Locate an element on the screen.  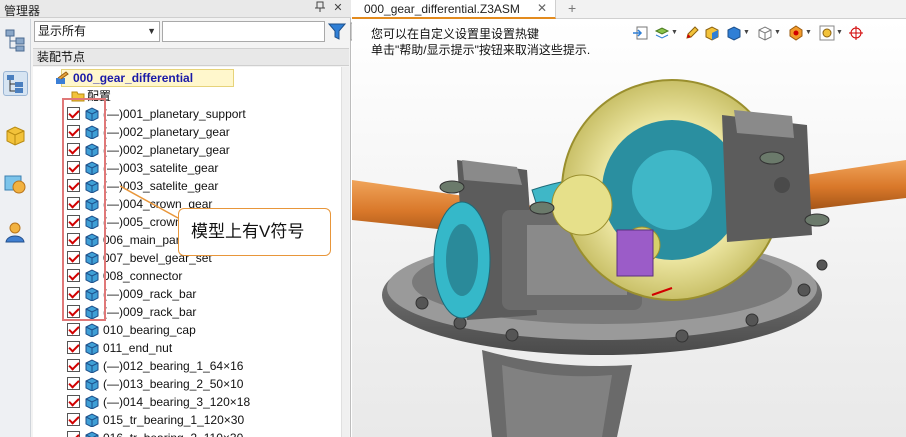
tree-root-node: 000_gear_differential is located at coordinates (187, 78).